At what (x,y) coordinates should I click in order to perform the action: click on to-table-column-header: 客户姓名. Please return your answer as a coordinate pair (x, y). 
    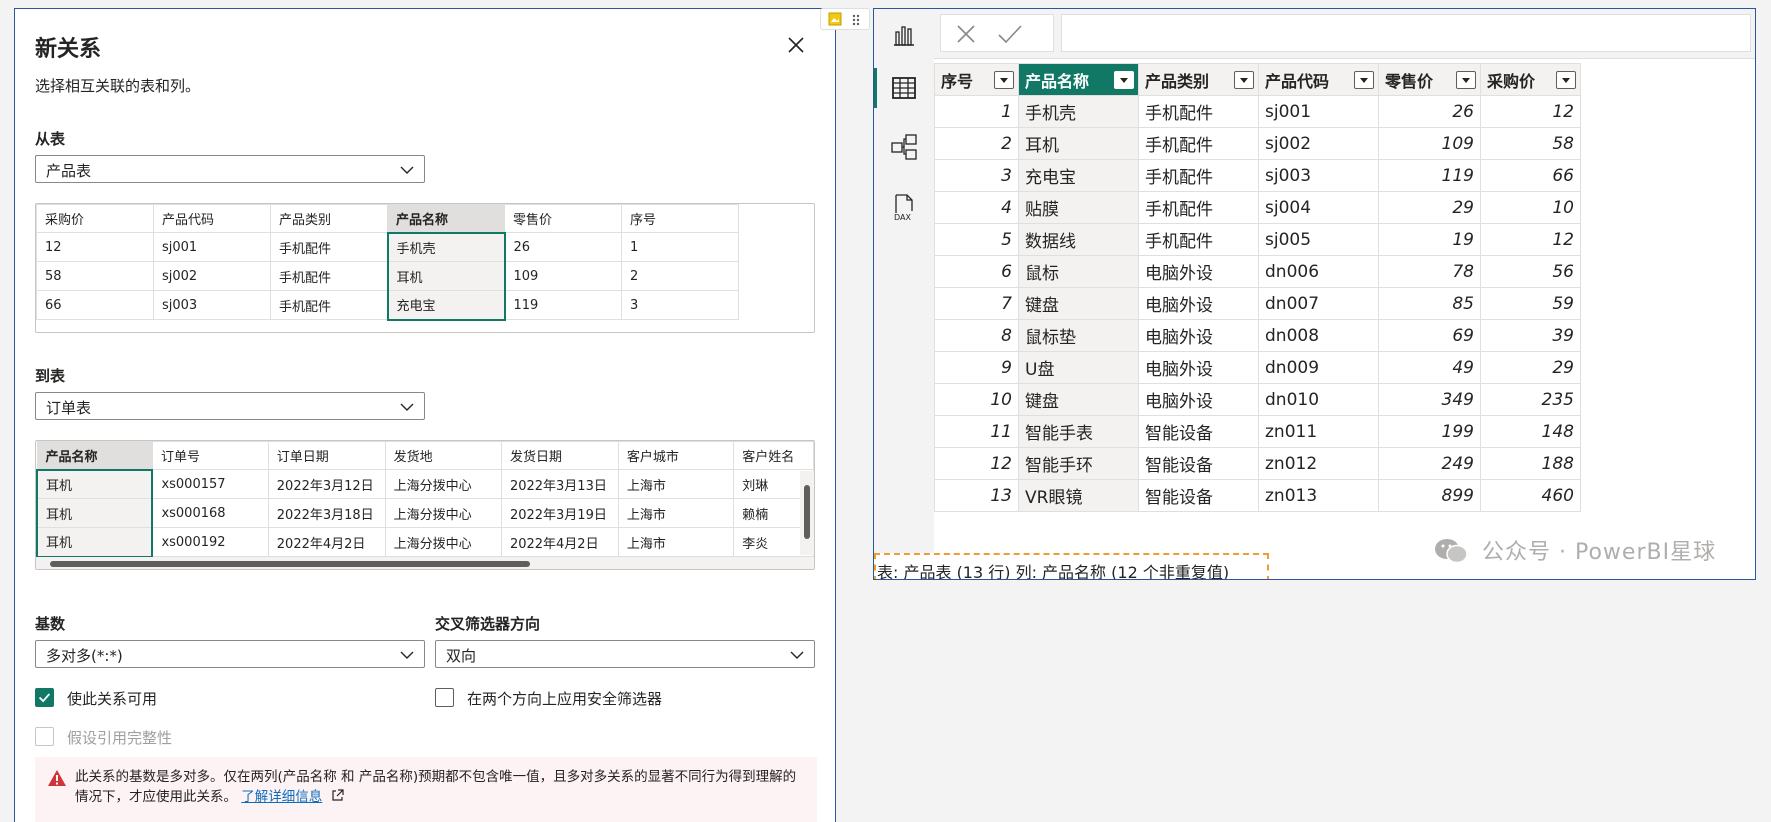
    Looking at the image, I should click on (773, 455).